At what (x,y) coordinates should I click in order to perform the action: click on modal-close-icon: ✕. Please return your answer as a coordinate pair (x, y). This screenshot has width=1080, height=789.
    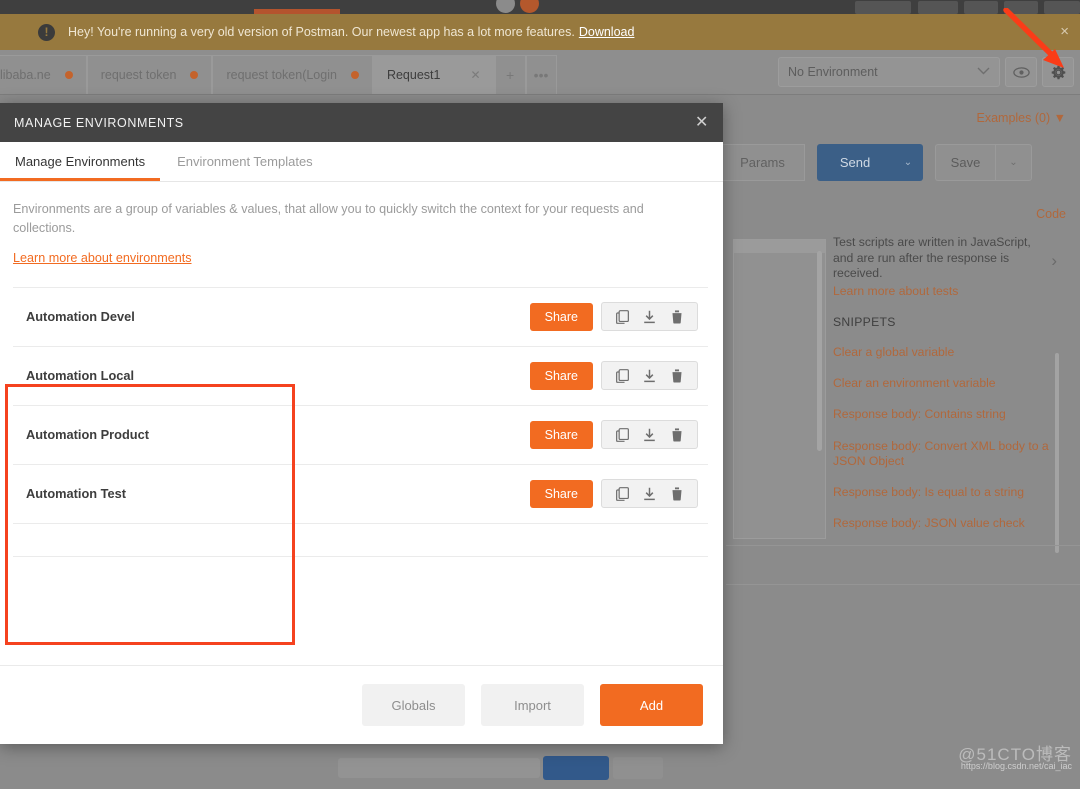
    Looking at the image, I should click on (702, 122).